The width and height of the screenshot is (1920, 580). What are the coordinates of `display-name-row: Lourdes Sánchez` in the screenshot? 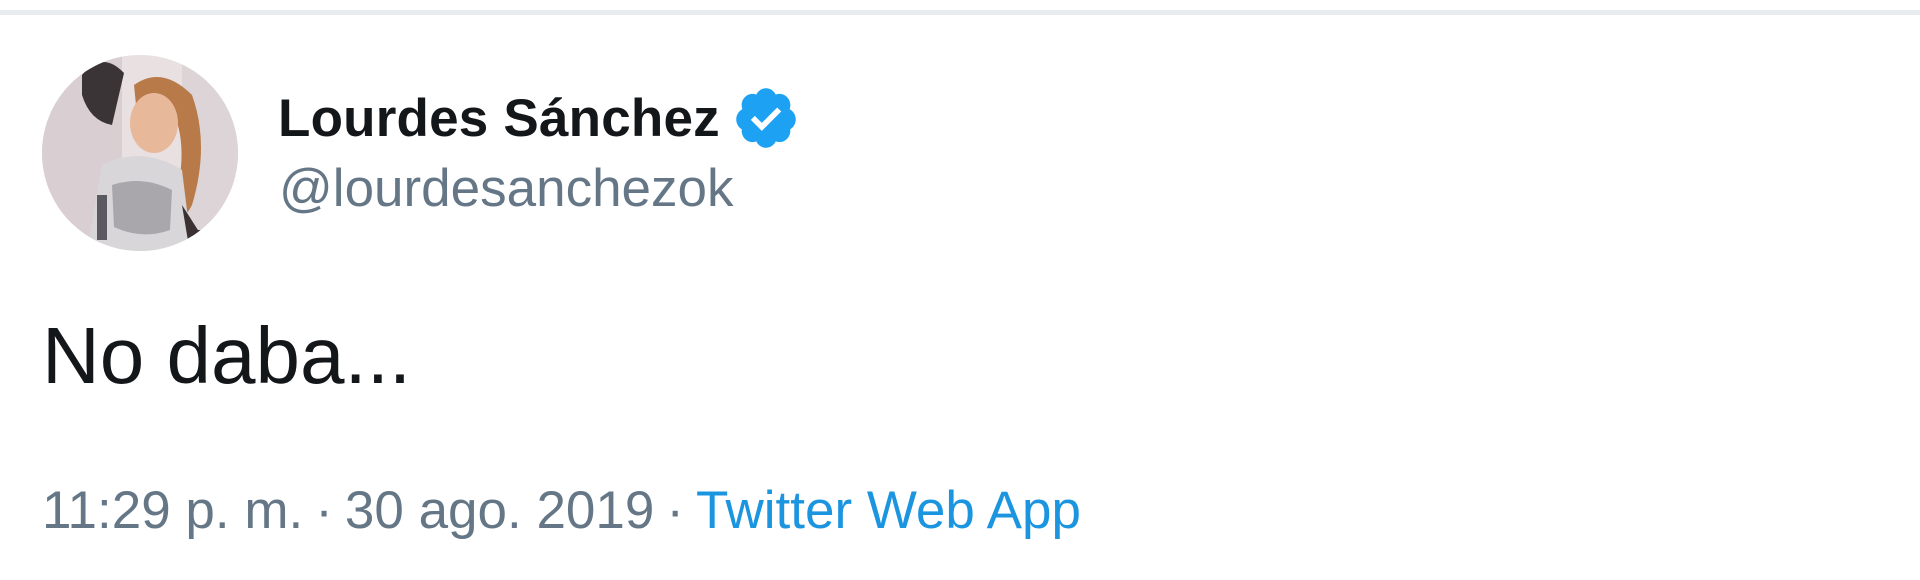 It's located at (539, 118).